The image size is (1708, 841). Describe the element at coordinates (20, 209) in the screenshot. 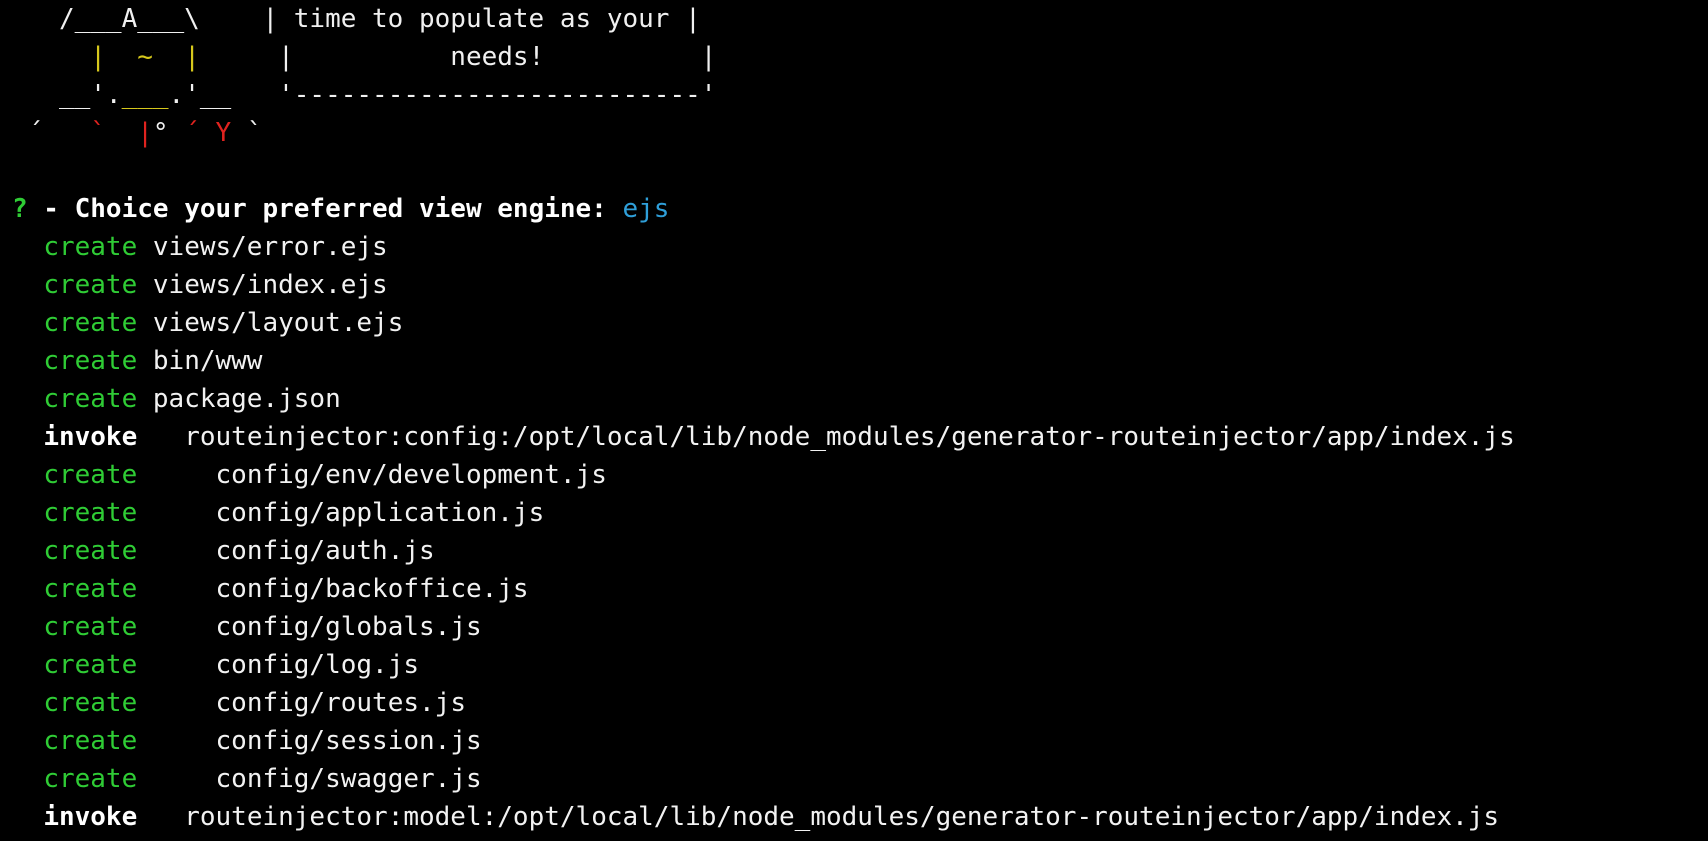

I see `prompt-marker: ?` at that location.